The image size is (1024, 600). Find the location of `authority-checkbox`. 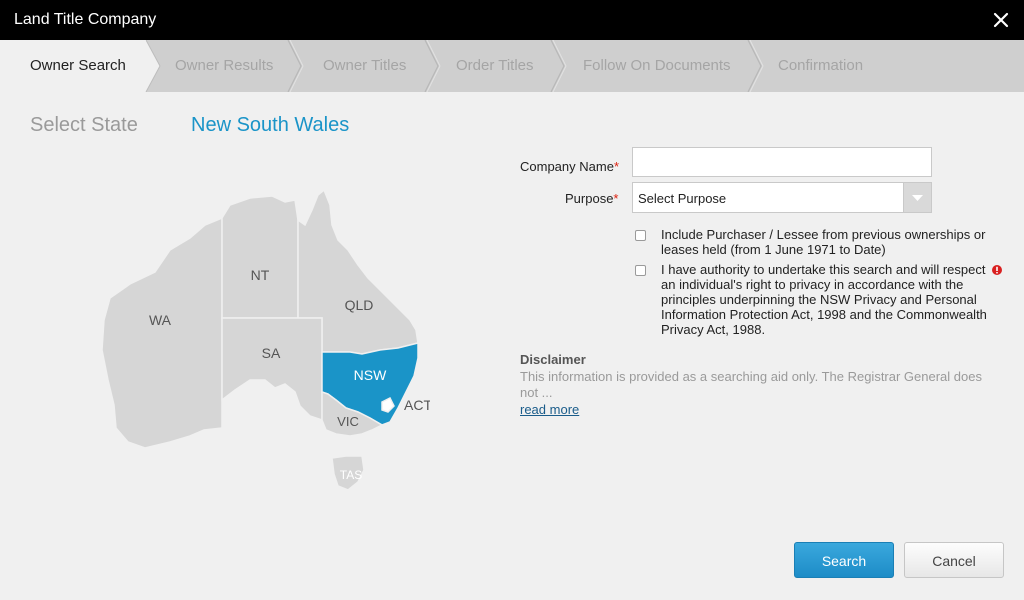

authority-checkbox is located at coordinates (640, 270).